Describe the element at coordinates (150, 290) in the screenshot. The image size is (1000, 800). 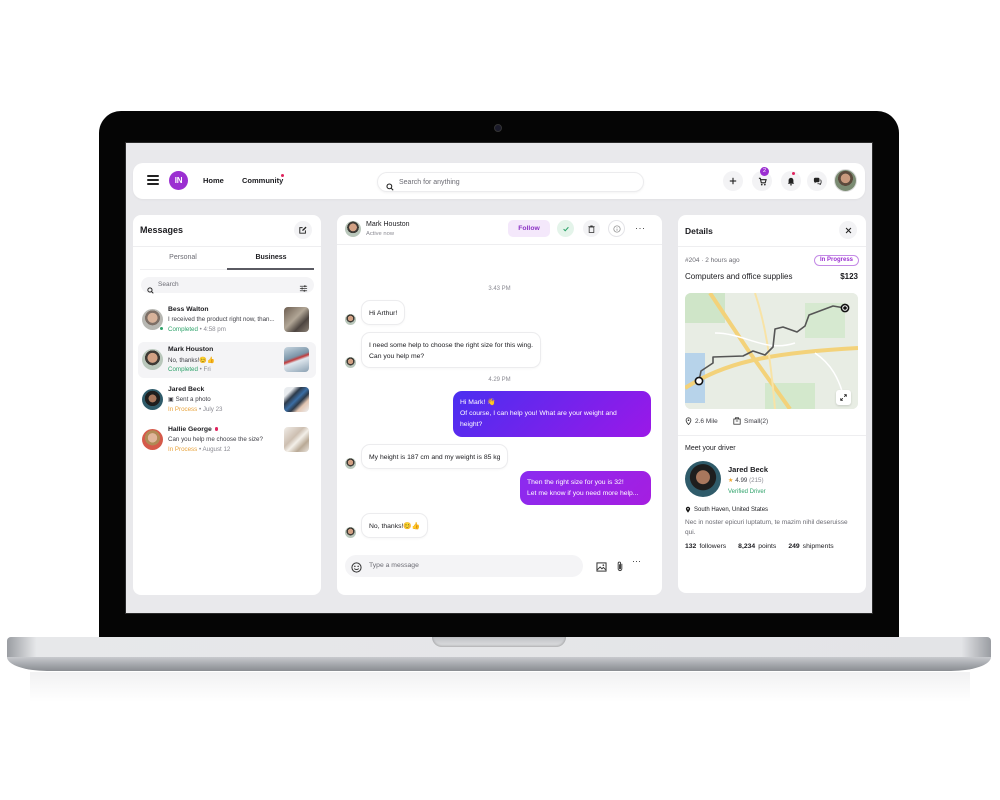
I see `search-icon` at that location.